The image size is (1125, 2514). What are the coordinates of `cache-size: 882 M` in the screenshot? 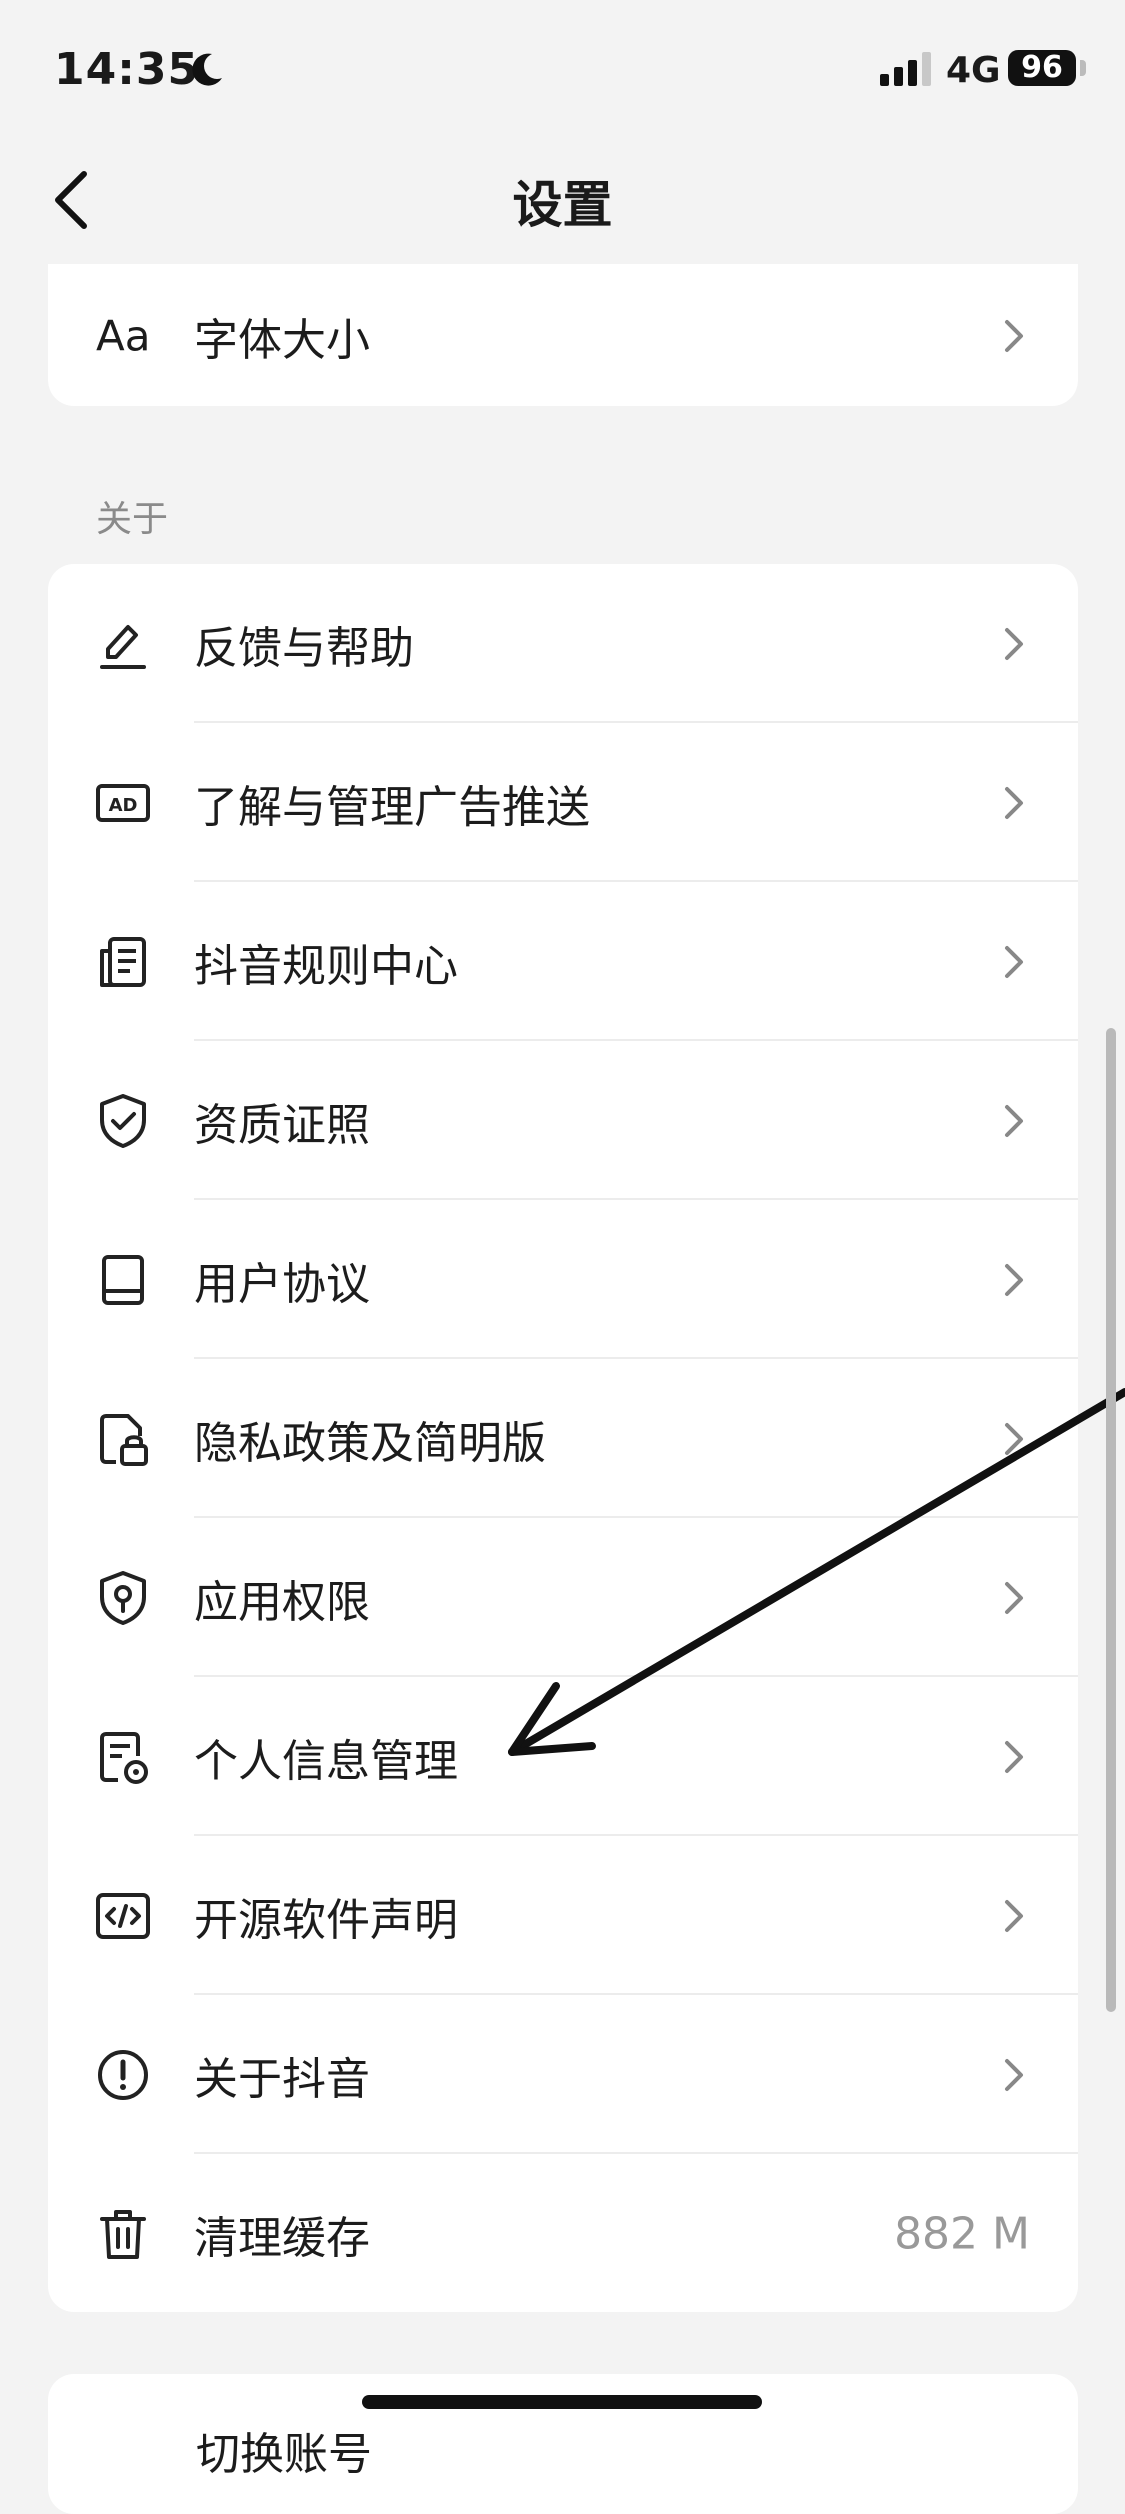 It's located at (962, 2233).